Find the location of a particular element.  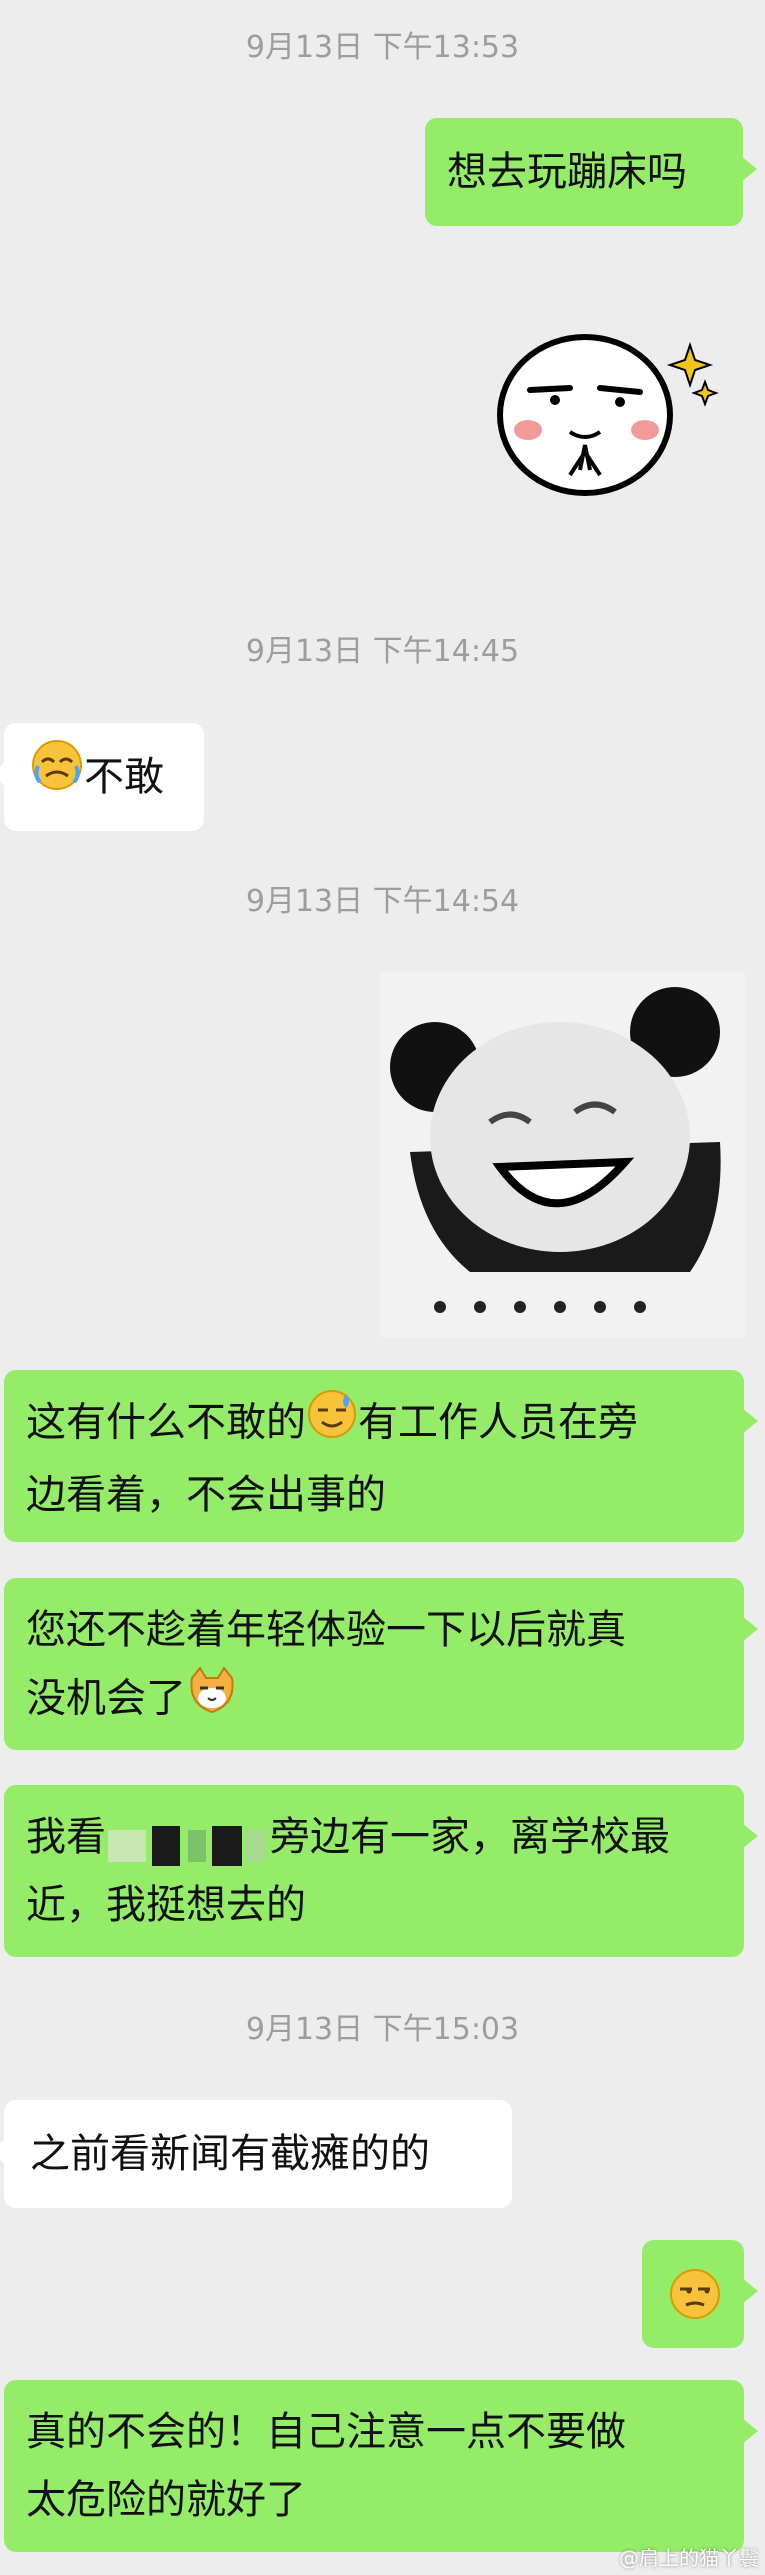

message-sent-1: 想去玩蹦床吗 is located at coordinates (591, 172).